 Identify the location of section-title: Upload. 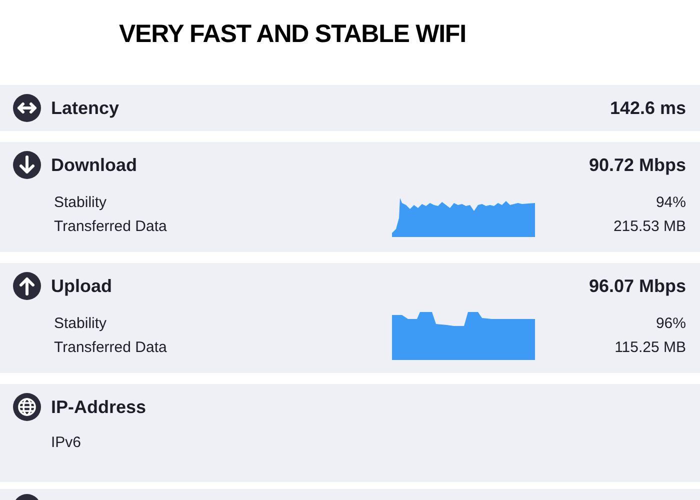
(82, 286).